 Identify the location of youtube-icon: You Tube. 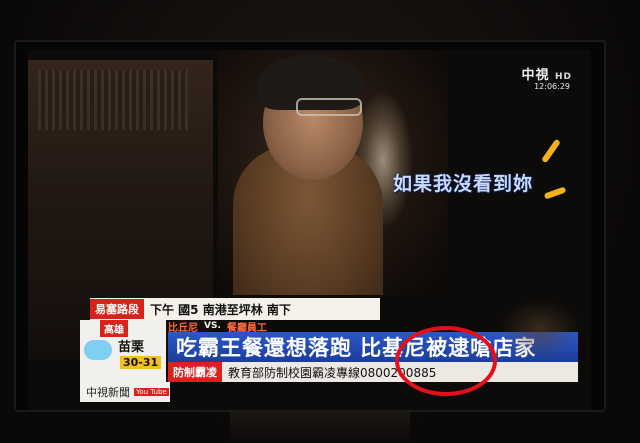
(151, 392).